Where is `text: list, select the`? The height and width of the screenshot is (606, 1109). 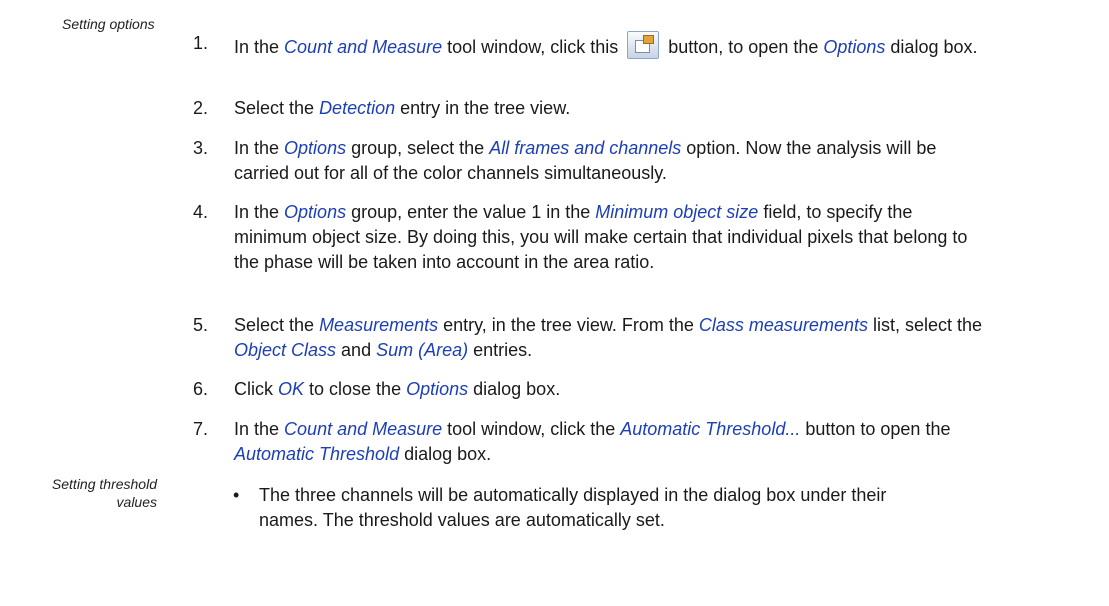 text: list, select the is located at coordinates (925, 325).